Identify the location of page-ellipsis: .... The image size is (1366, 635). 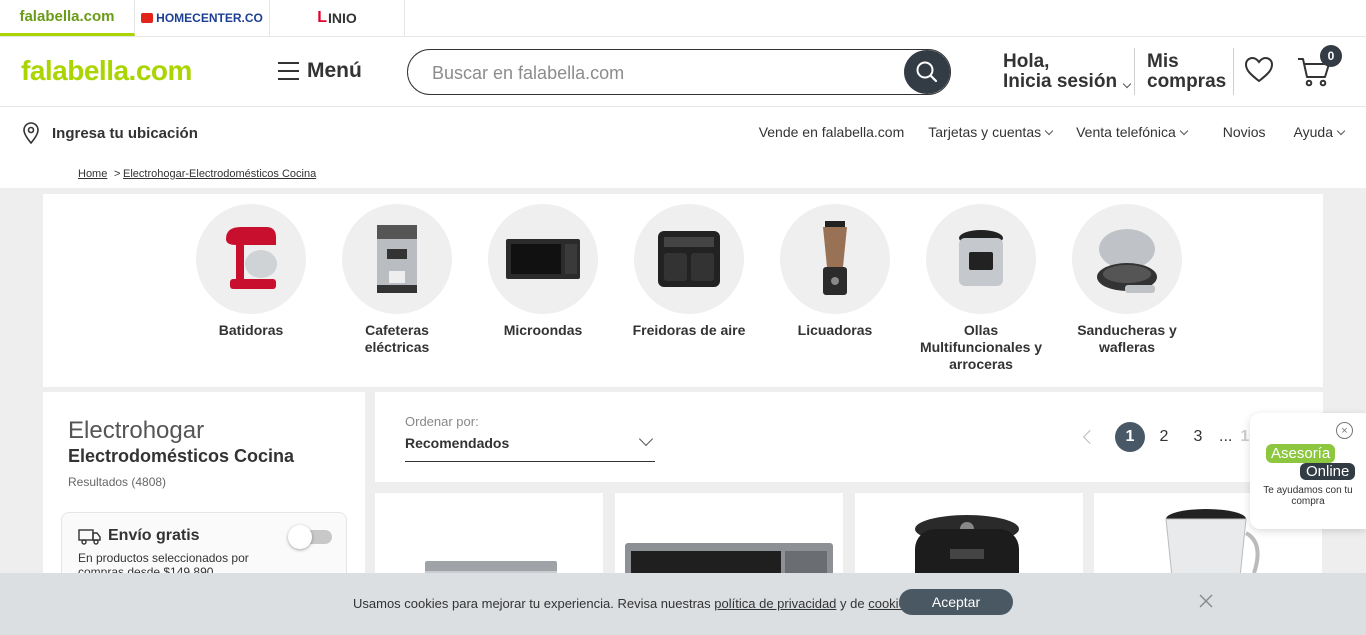
(1226, 436).